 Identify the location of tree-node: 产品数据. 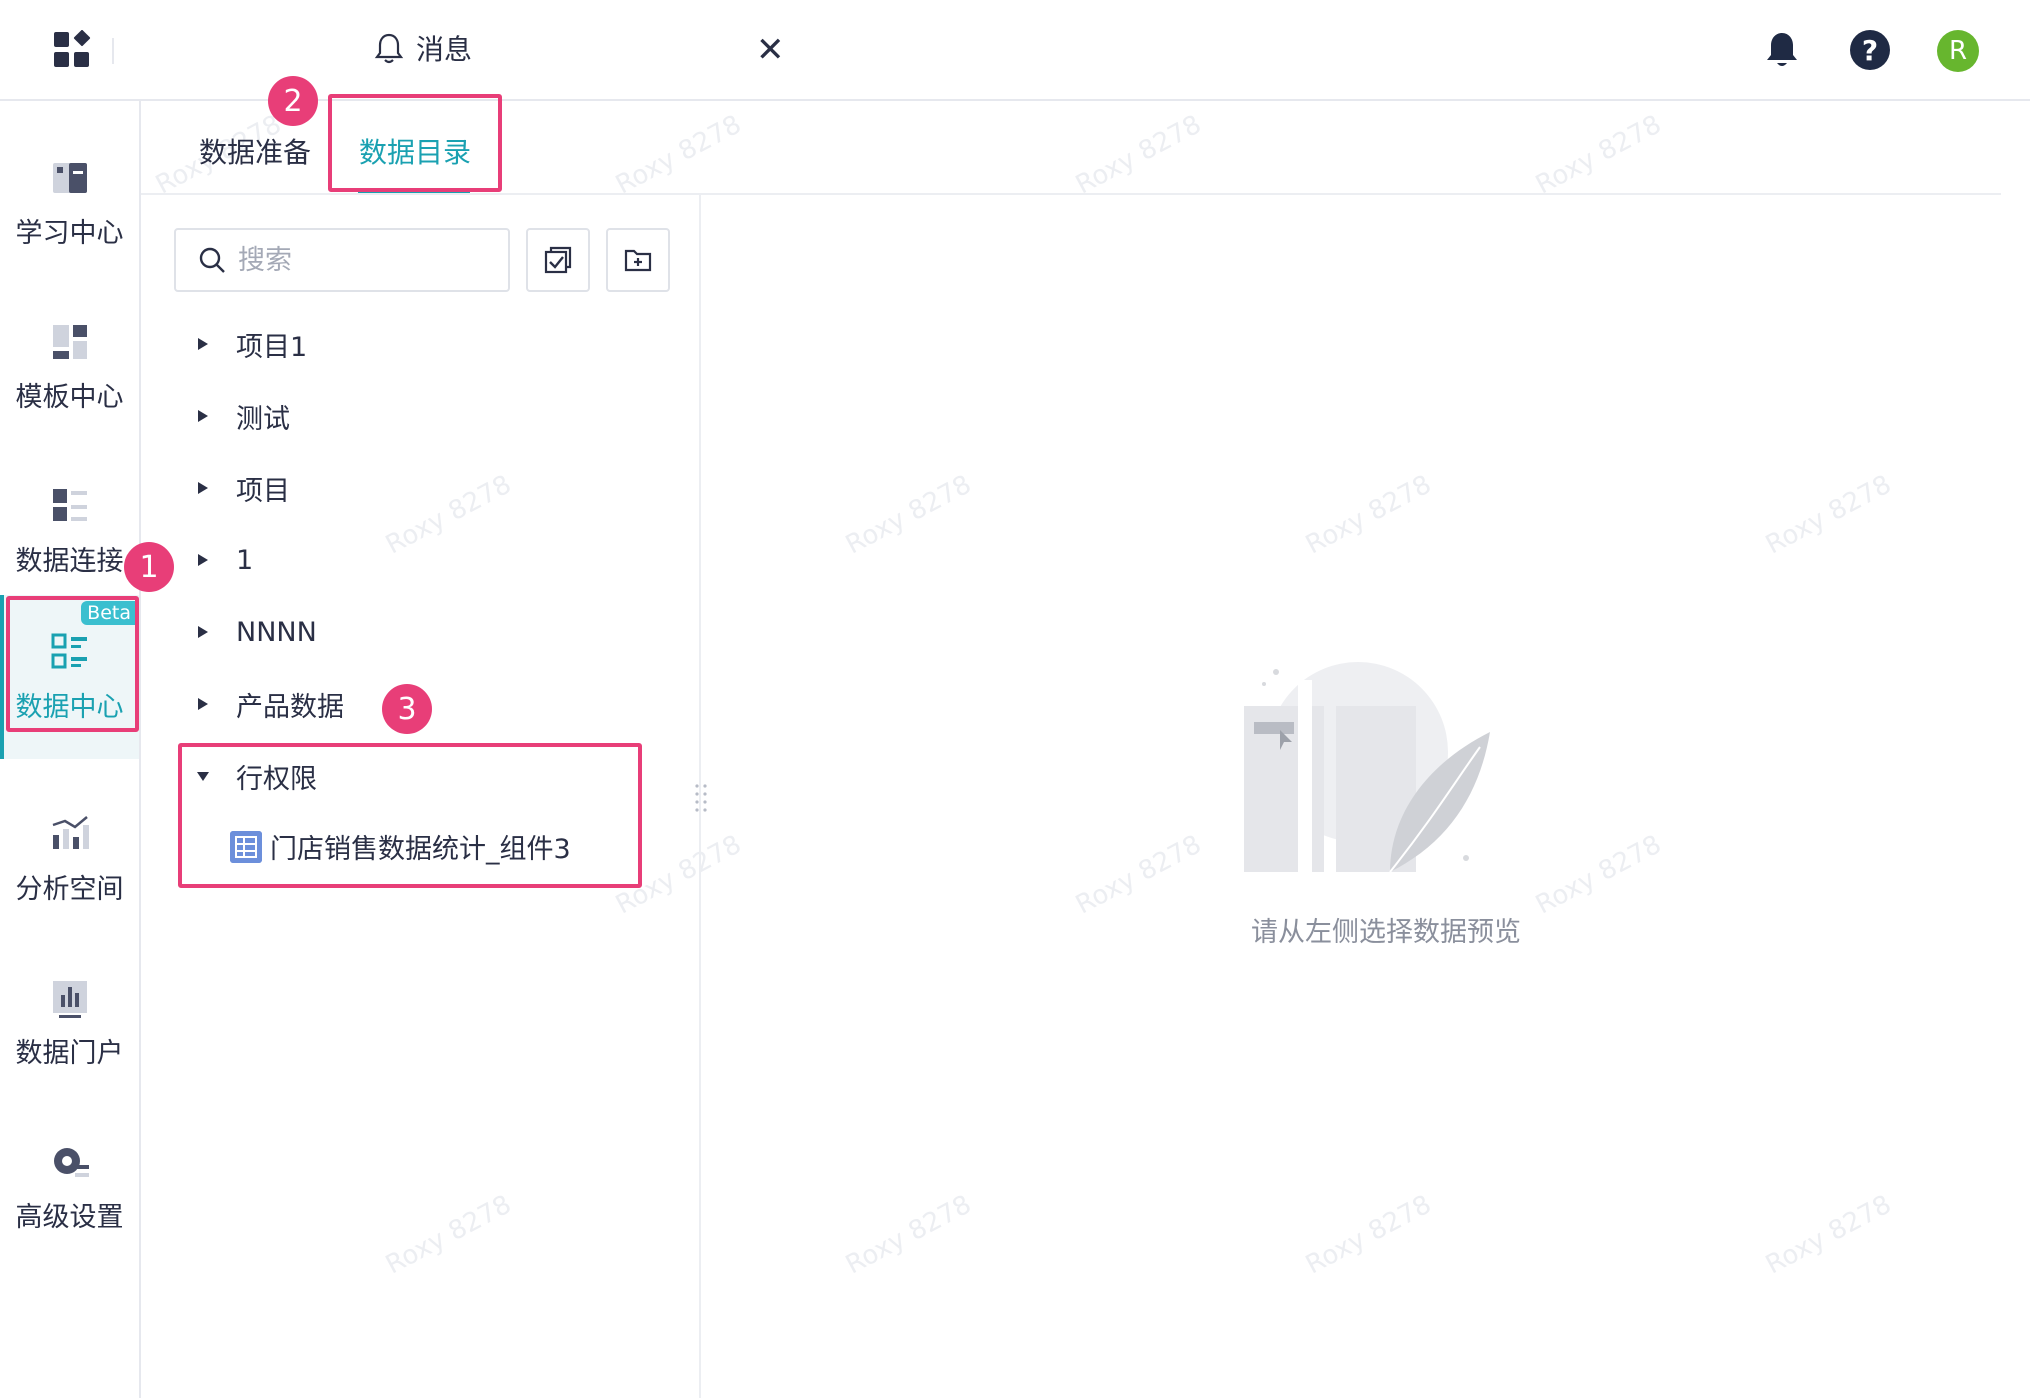
(270, 704).